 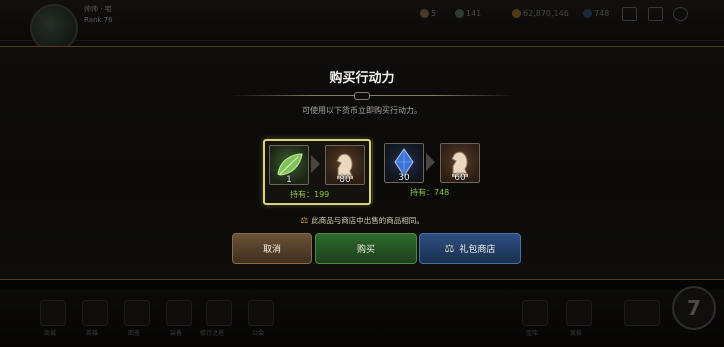 I want to click on cost-item-slot: 1, so click(x=289, y=165).